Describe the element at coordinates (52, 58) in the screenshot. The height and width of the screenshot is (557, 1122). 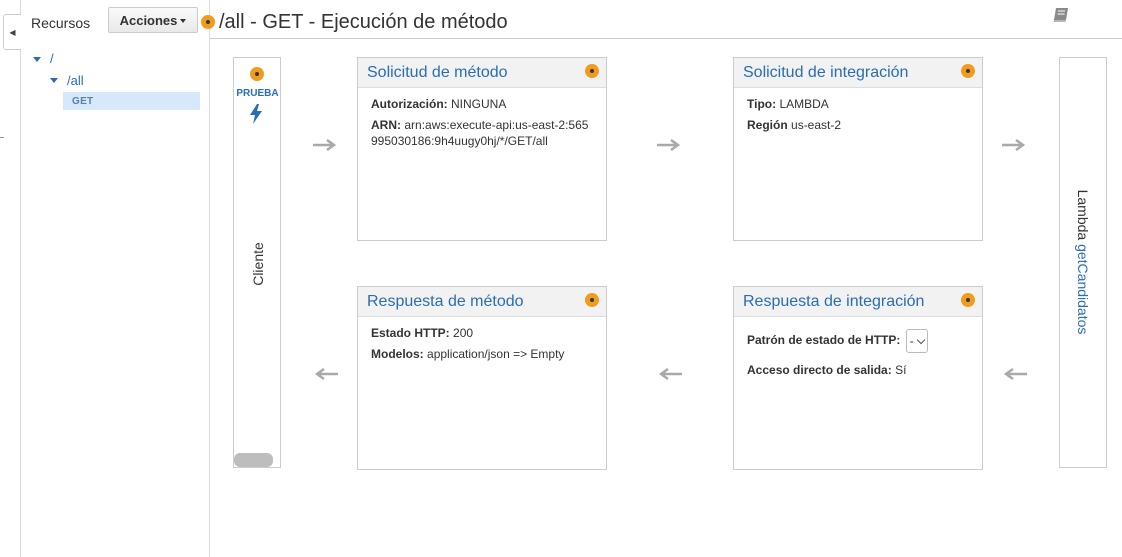
I see `tree-item-root: /` at that location.